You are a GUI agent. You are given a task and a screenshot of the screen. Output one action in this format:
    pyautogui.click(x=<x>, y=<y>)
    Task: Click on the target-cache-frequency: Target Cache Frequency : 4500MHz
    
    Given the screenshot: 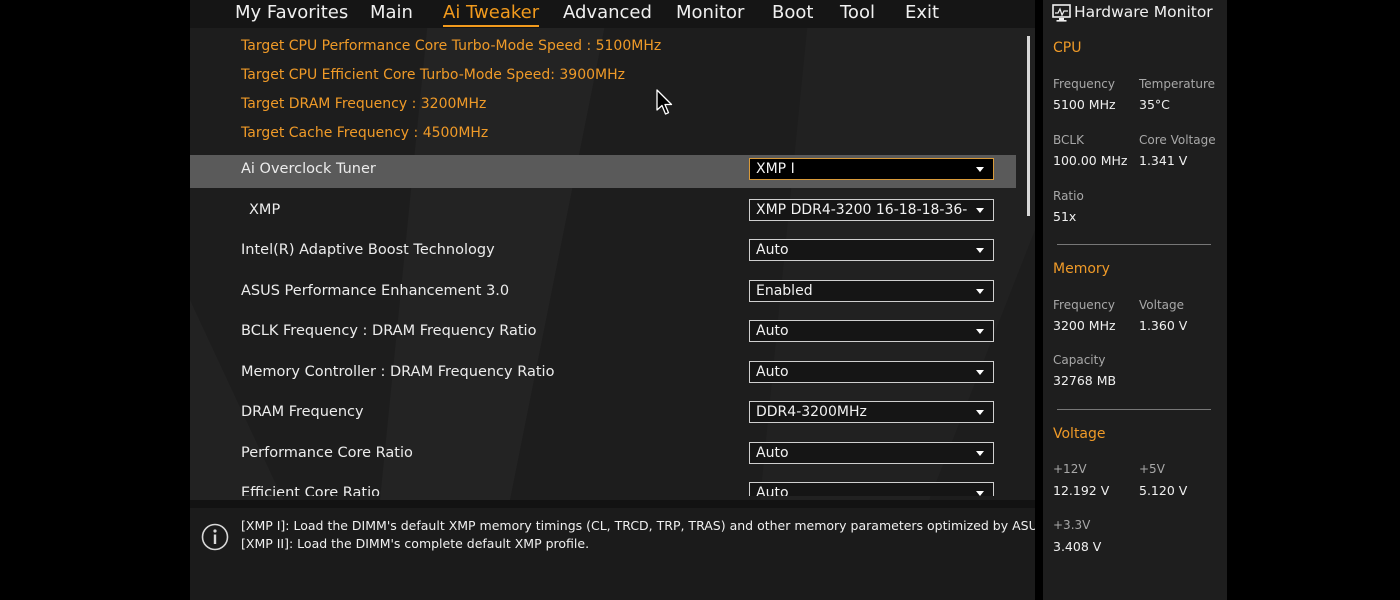 What is the action you would take?
    pyautogui.click(x=365, y=133)
    